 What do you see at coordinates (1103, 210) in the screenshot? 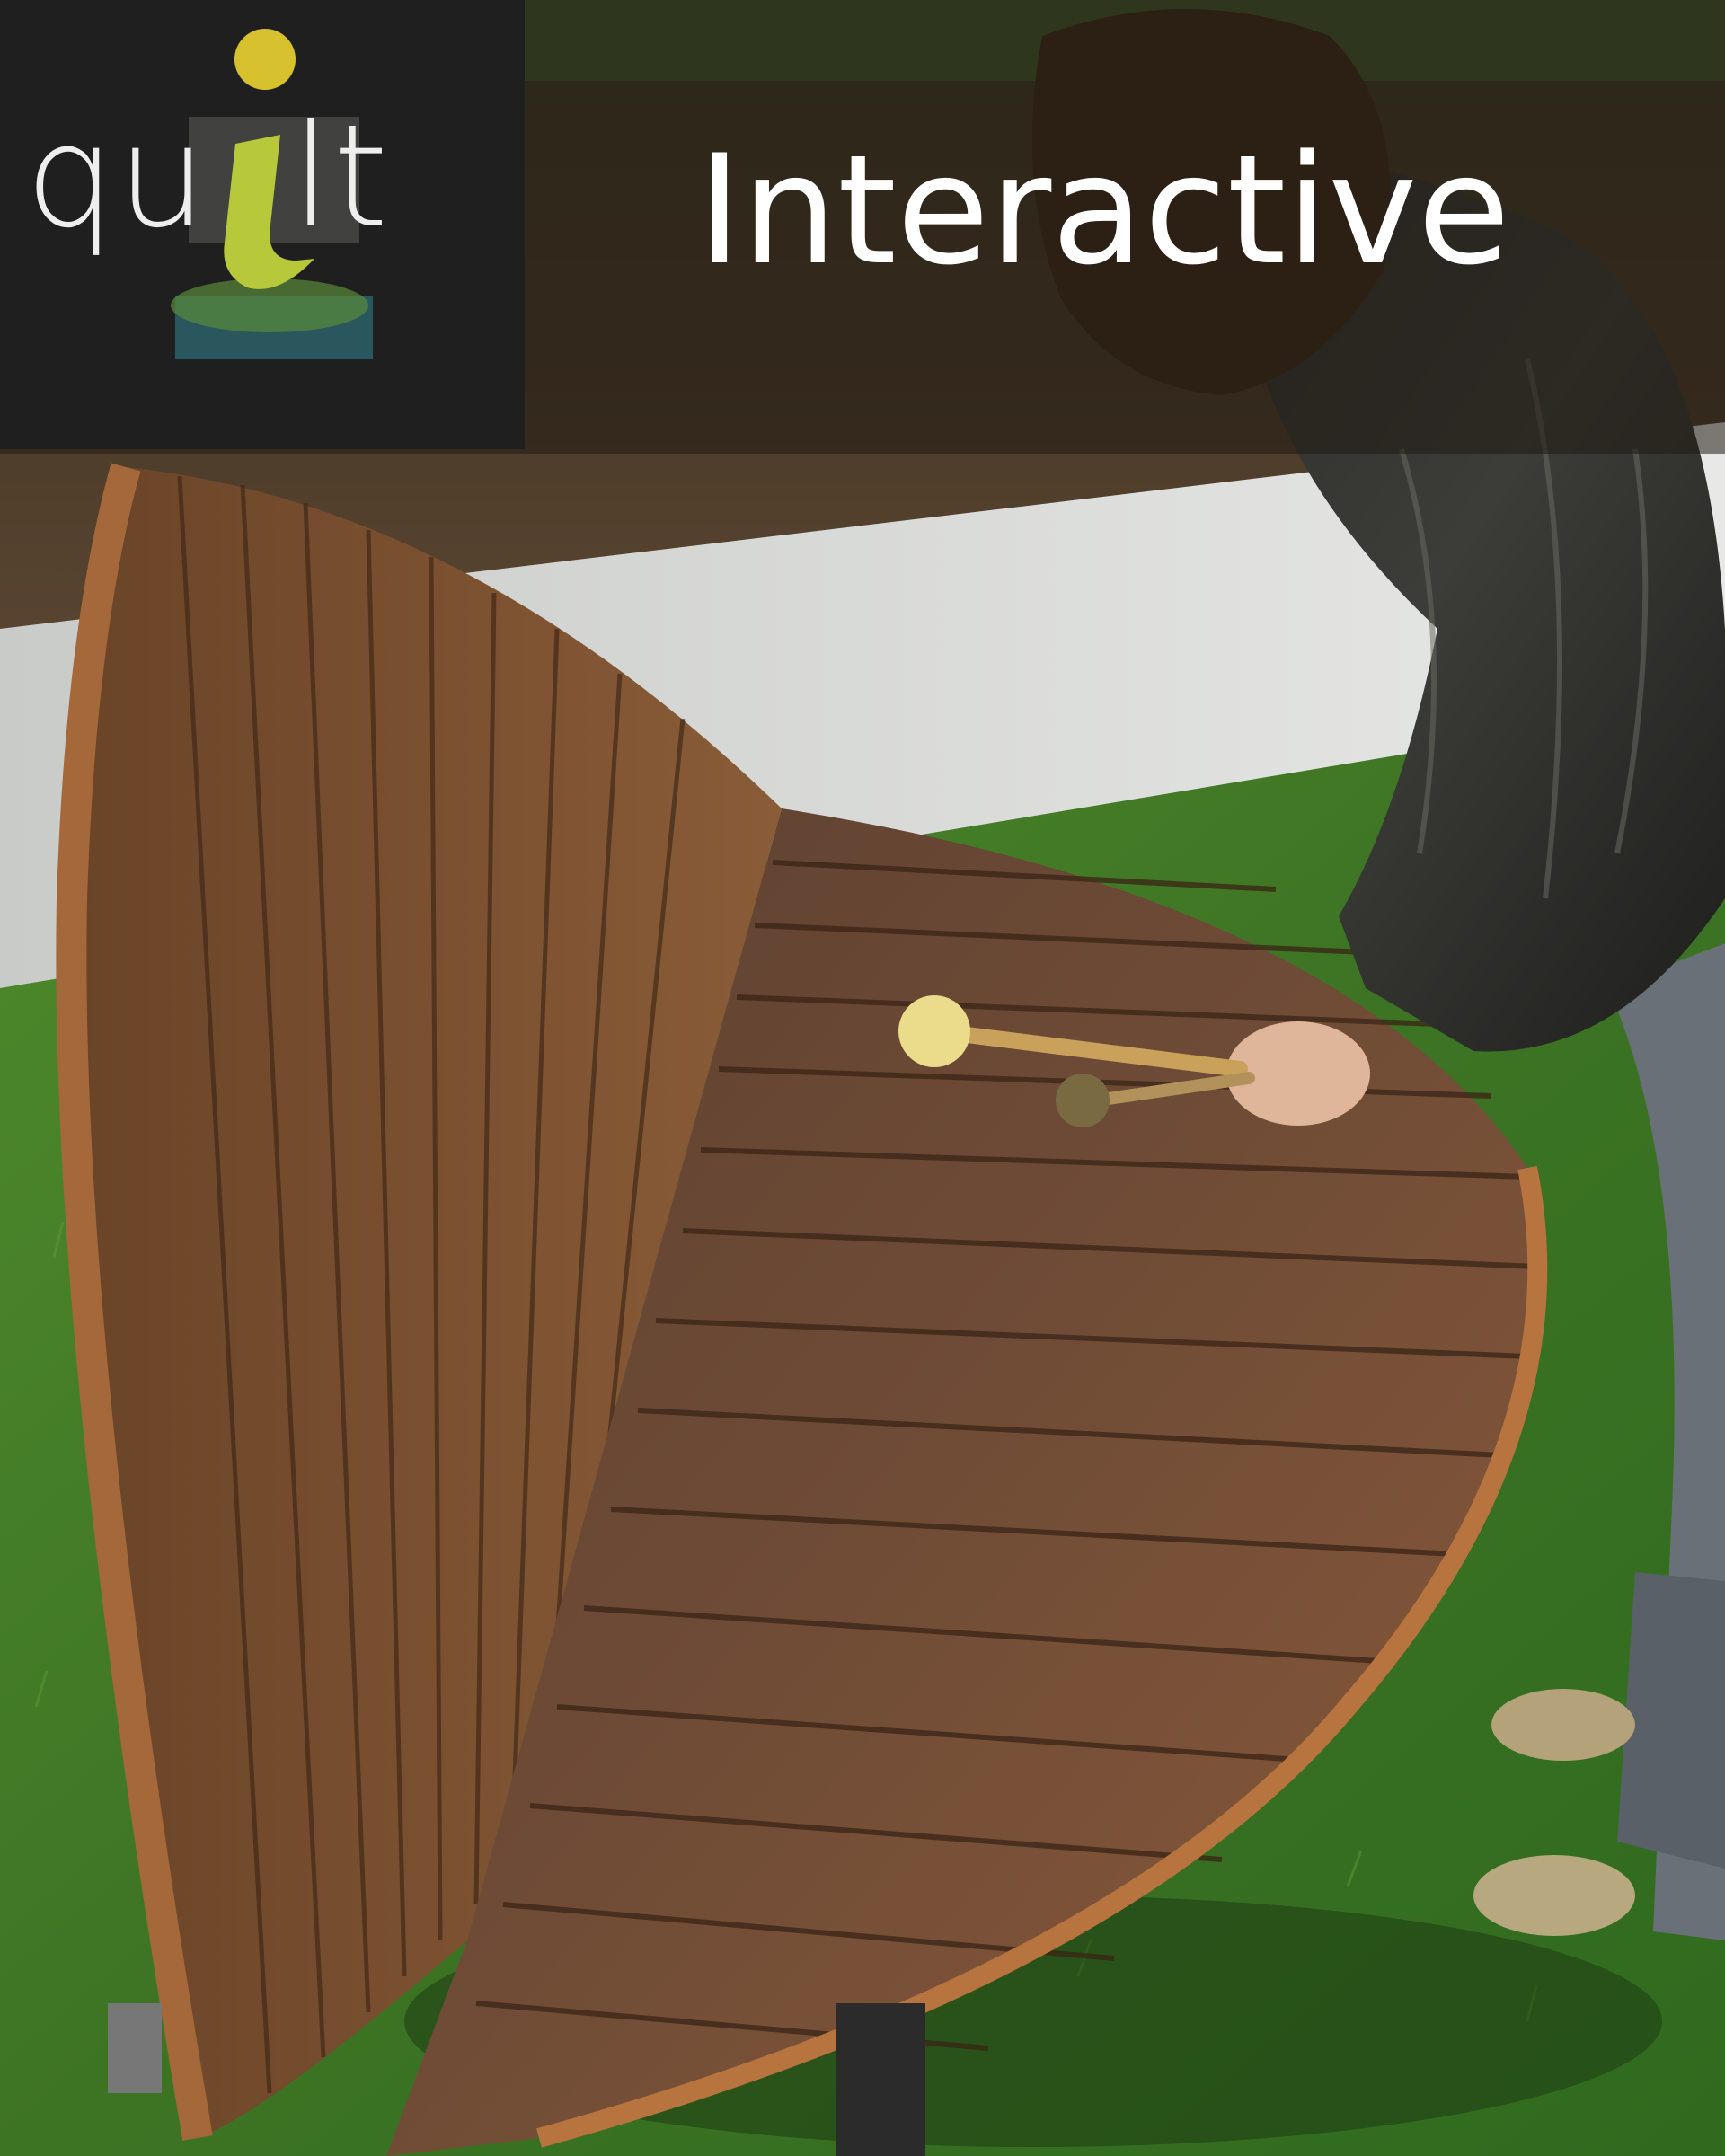
I see `page-title: Interactive` at bounding box center [1103, 210].